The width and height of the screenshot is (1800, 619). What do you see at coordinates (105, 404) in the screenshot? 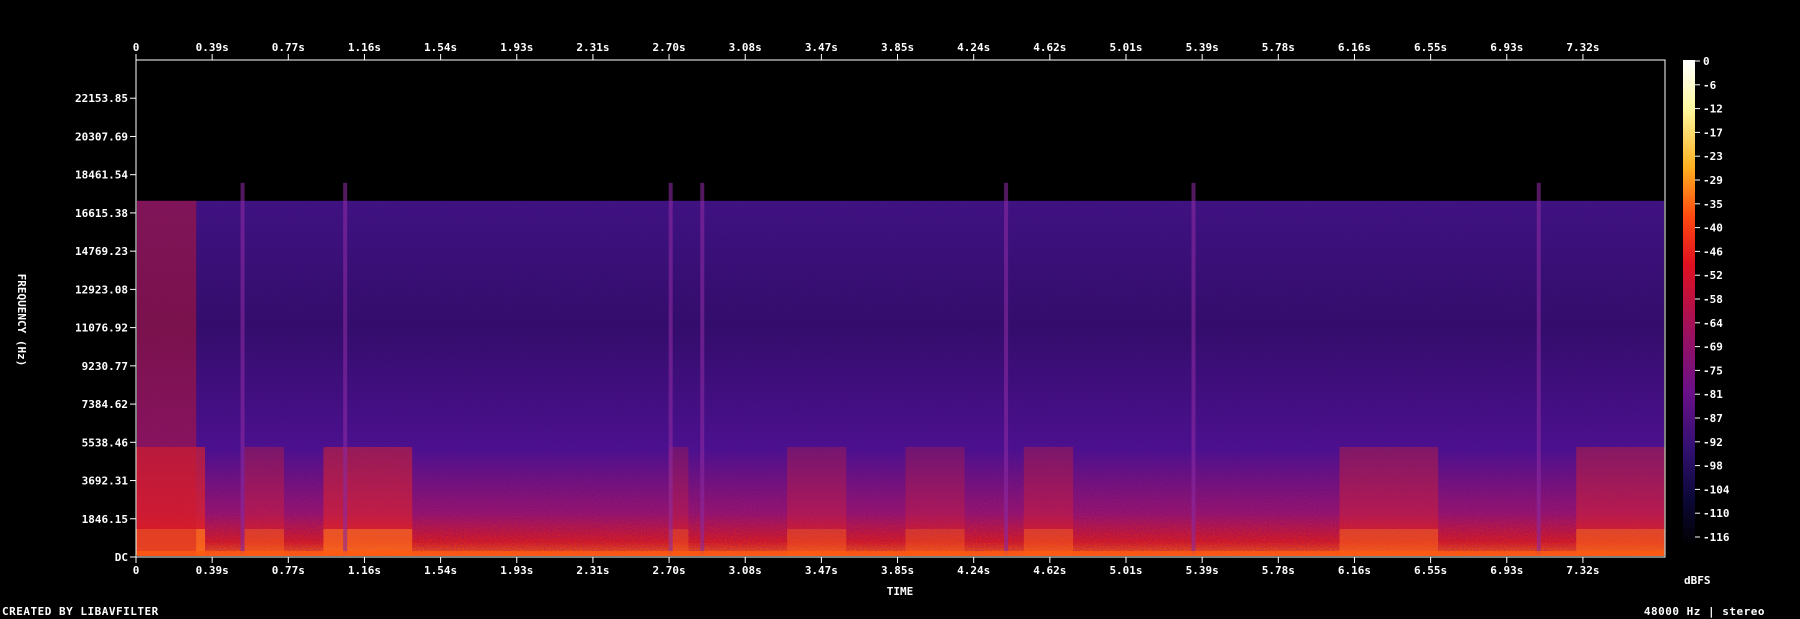
I see `y-tick-label: 7384.62` at bounding box center [105, 404].